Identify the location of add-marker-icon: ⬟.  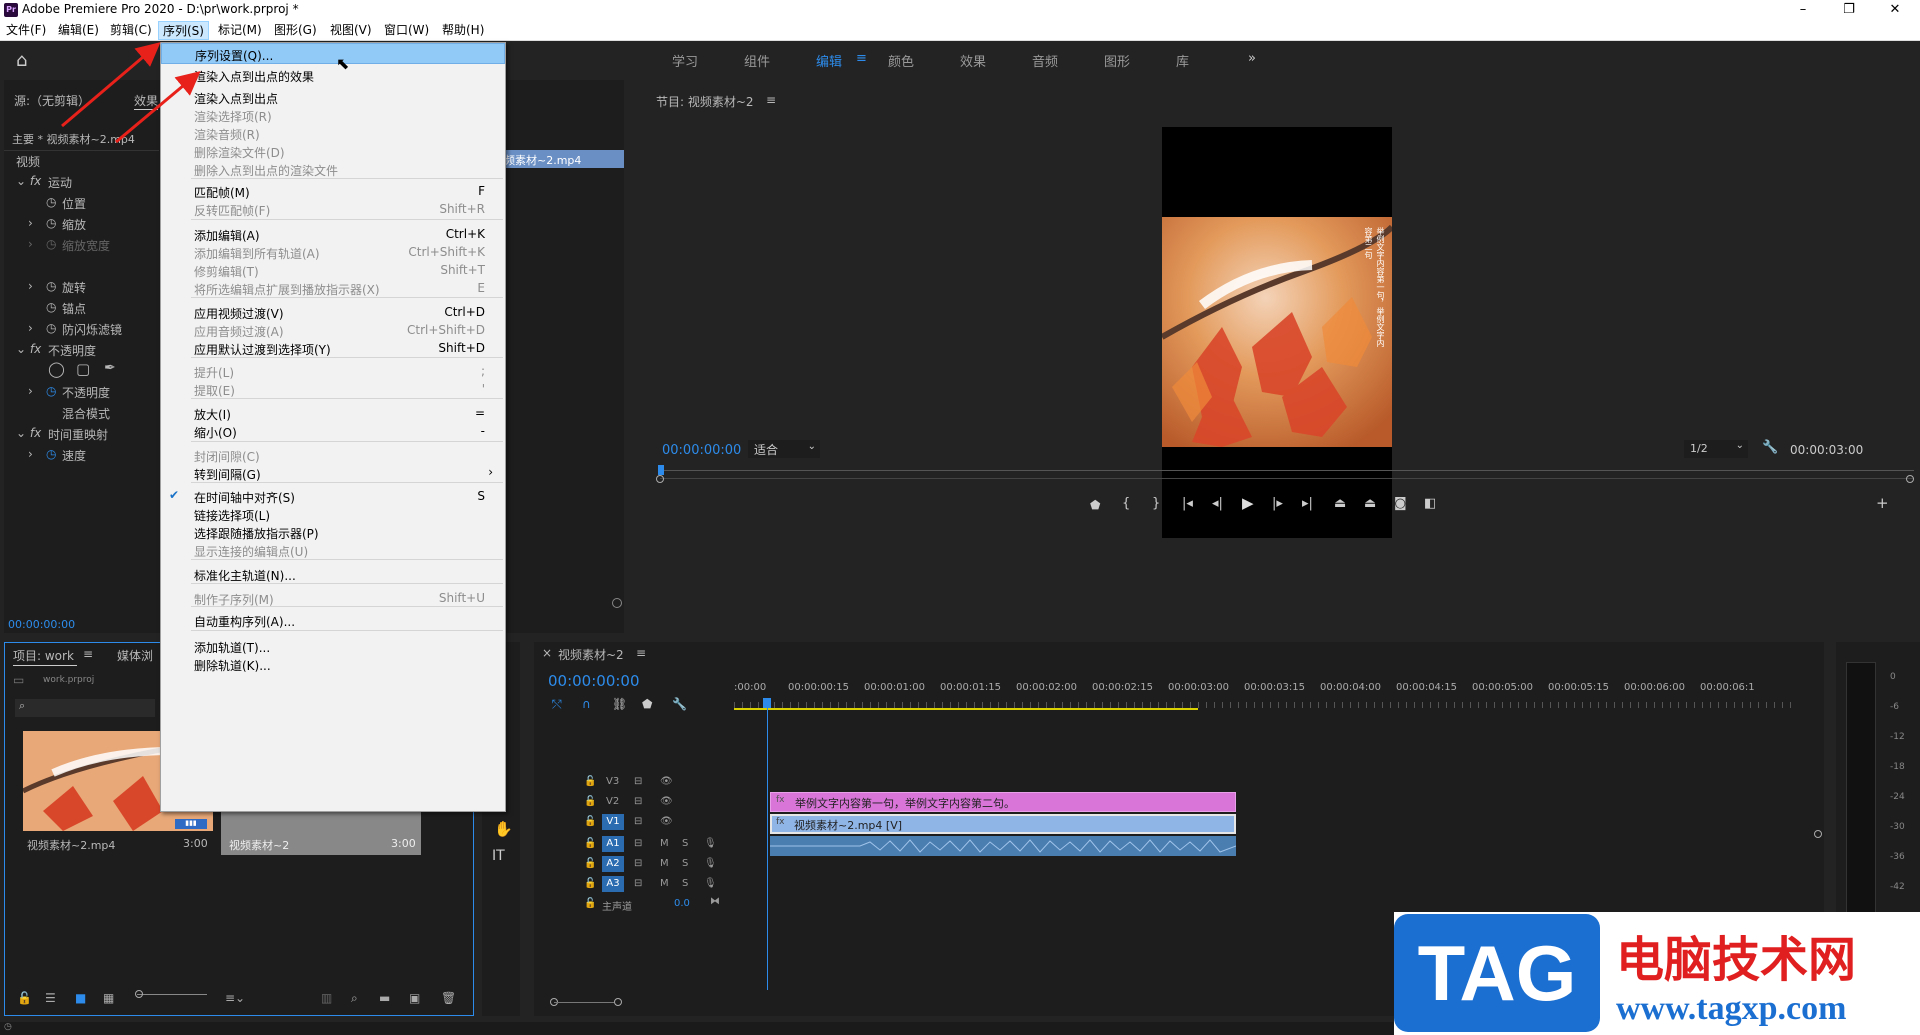
(1095, 505).